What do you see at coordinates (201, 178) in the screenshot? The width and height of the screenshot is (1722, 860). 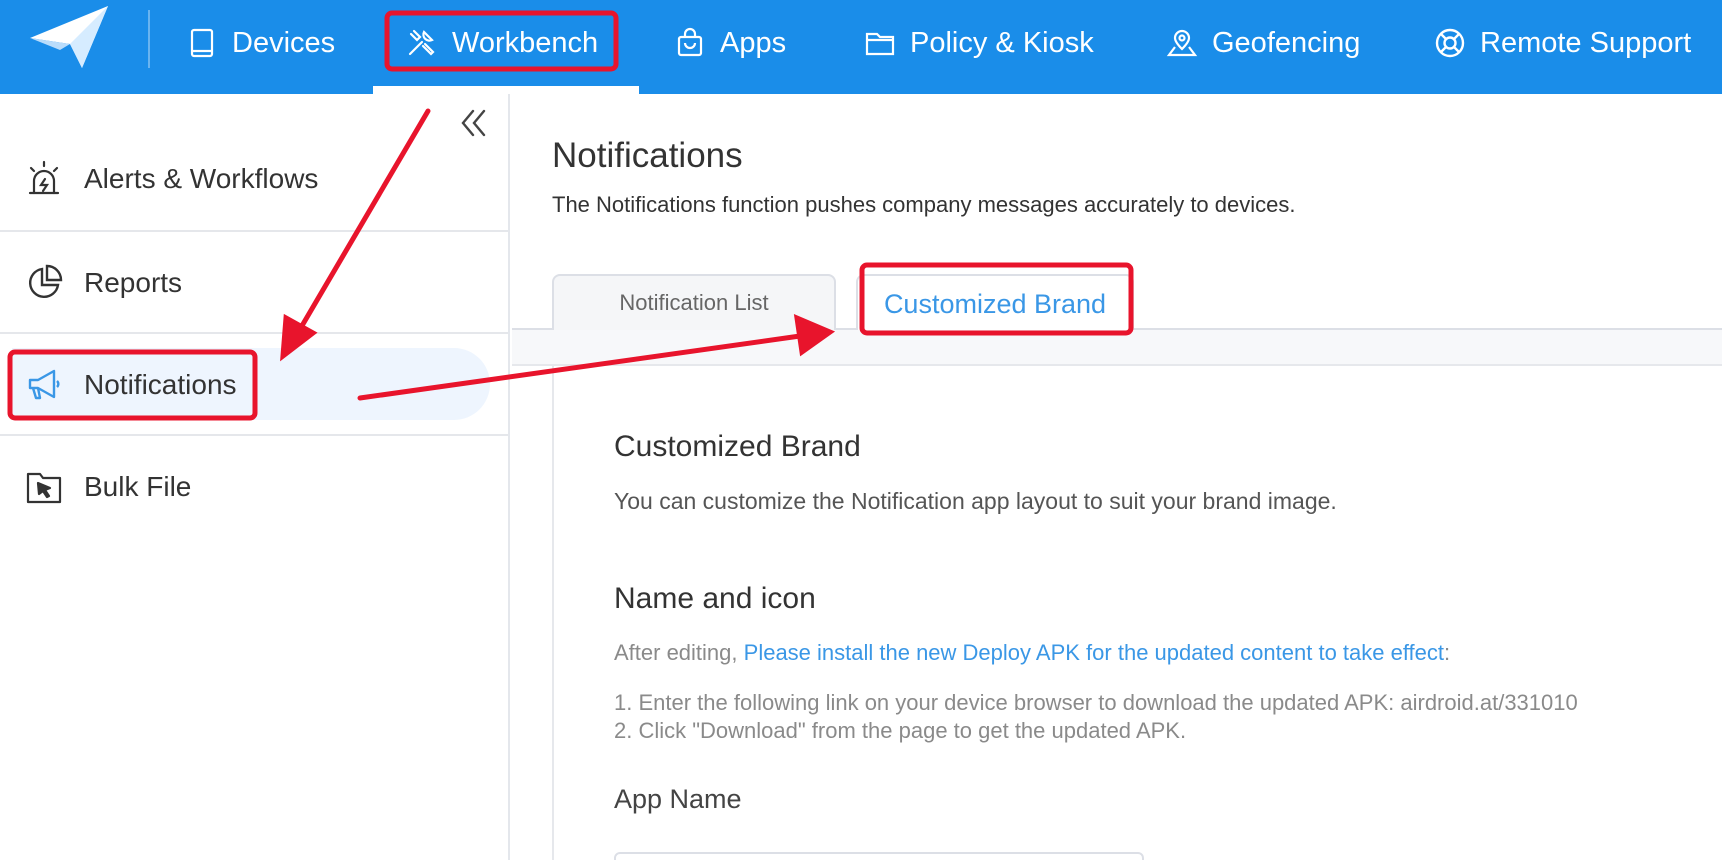 I see `sidebar-item-label: Alerts & Workflows` at bounding box center [201, 178].